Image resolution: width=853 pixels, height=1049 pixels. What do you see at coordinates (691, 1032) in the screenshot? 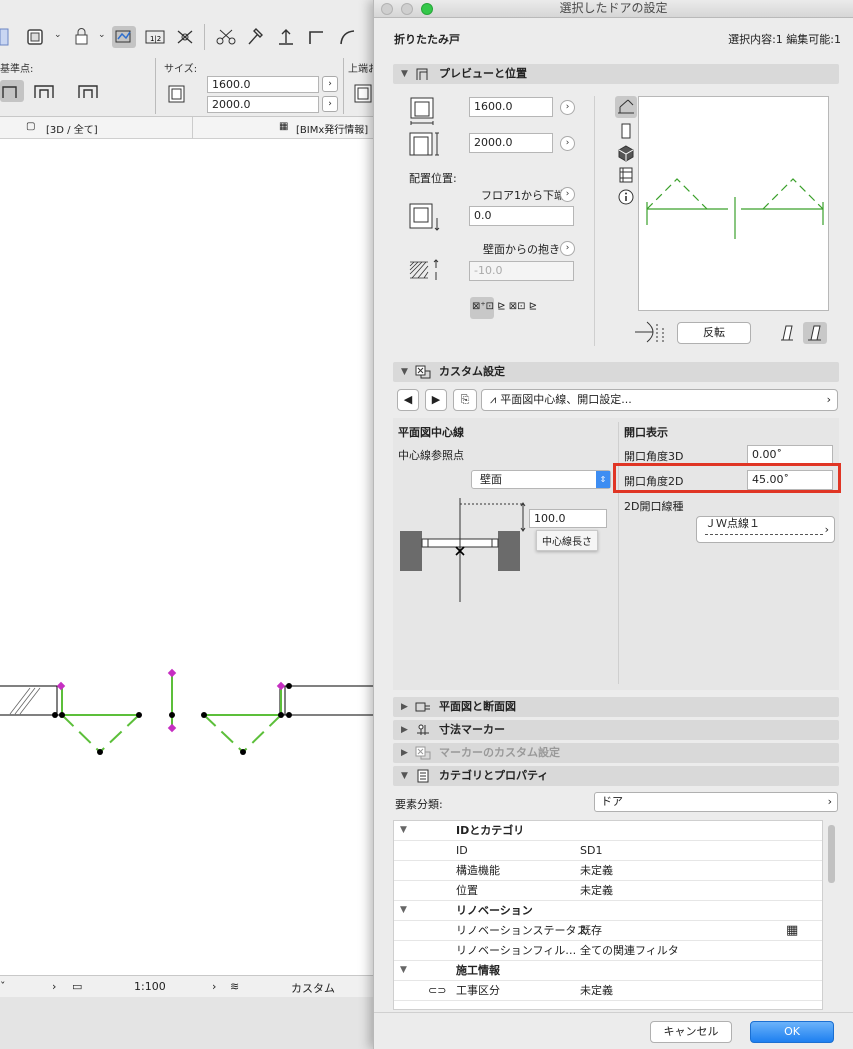
I see `cancel-button: キャンセル` at bounding box center [691, 1032].